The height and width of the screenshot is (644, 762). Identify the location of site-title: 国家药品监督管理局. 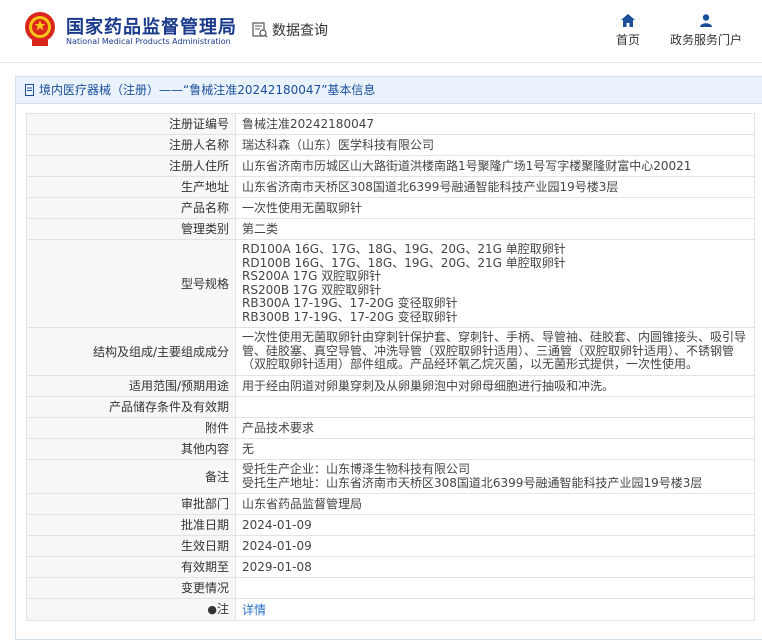
(151, 26).